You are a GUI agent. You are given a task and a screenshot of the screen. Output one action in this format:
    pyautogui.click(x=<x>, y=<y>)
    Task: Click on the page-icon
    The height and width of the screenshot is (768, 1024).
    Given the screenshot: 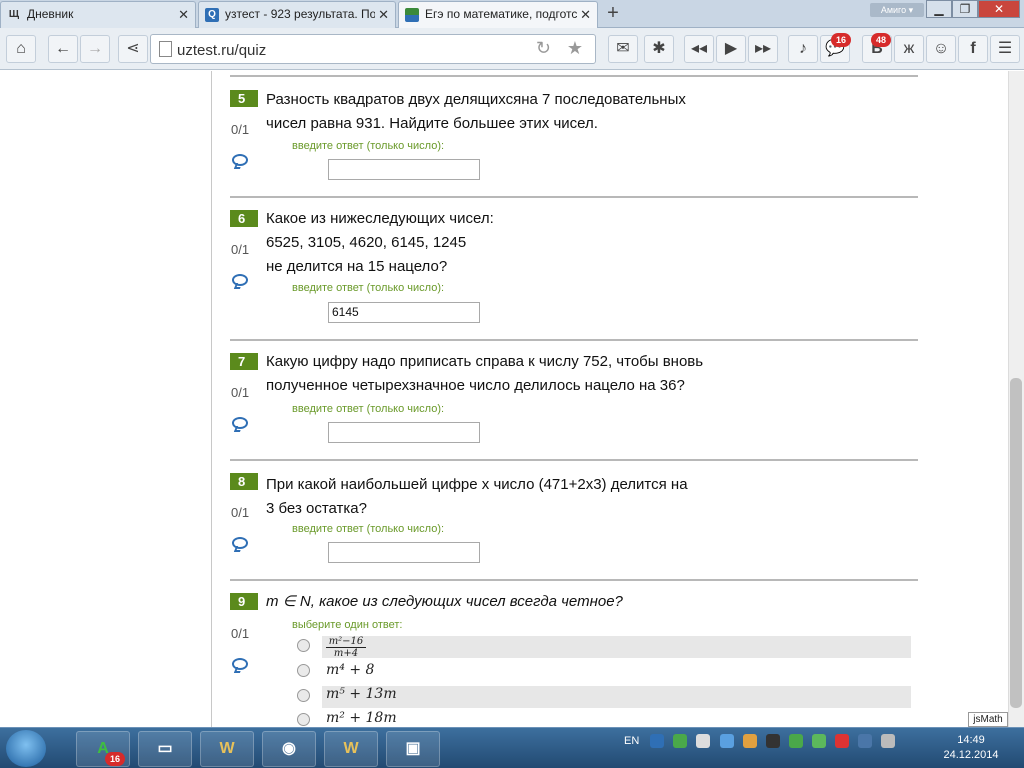 What is the action you would take?
    pyautogui.click(x=165, y=49)
    